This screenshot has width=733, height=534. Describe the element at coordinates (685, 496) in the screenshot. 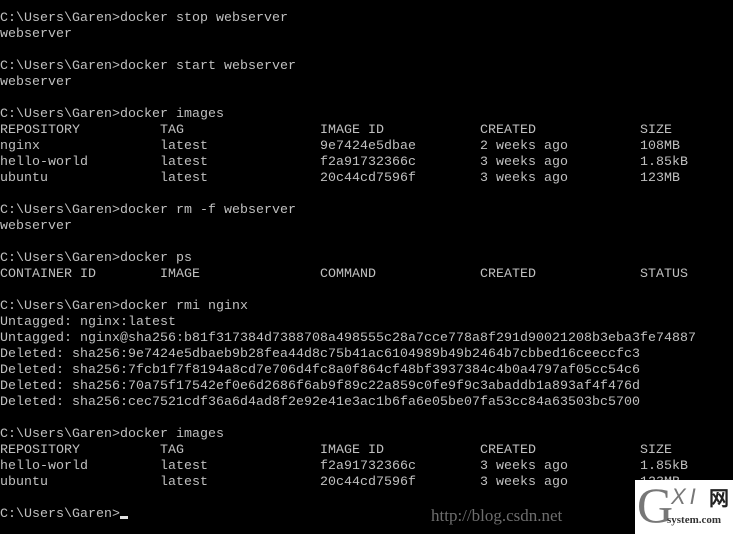

I see `logo-xi: XI` at that location.